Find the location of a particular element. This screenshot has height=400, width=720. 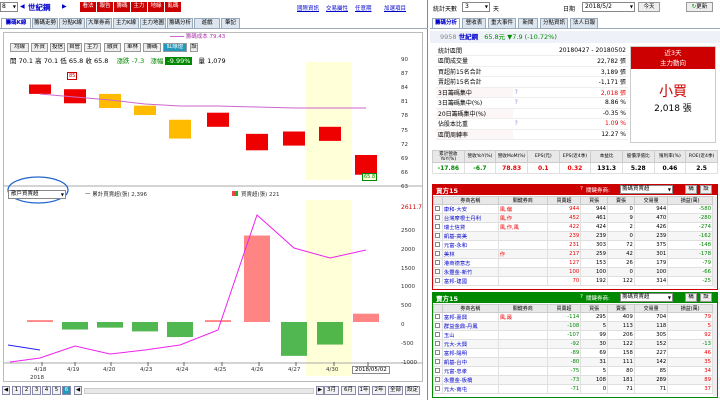

sell-row: 玉山 -107 99 206 305 92 is located at coordinates (573, 335).